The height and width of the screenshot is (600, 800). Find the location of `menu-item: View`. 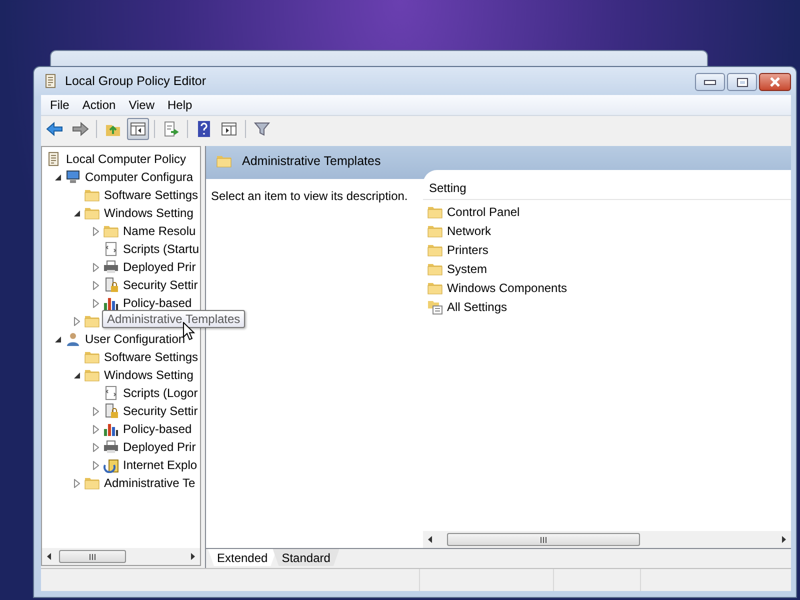

menu-item: View is located at coordinates (143, 105).